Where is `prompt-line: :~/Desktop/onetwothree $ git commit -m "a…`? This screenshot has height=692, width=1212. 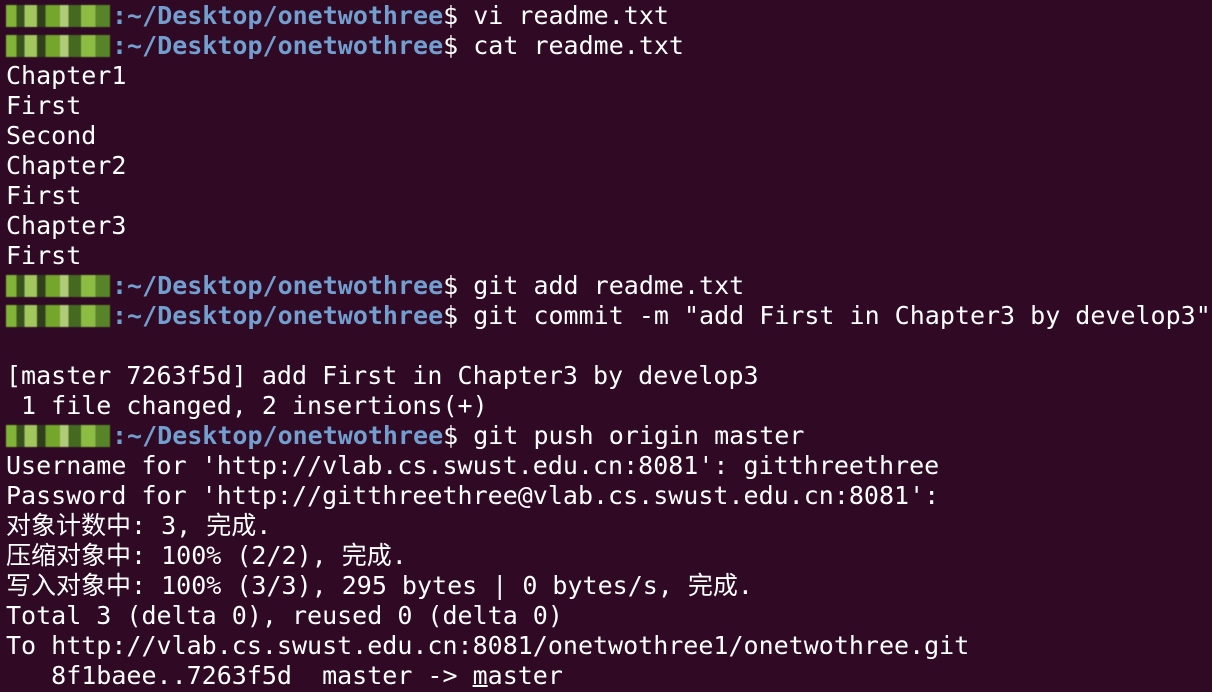 prompt-line: :~/Desktop/onetwothree $ git commit -m "a… is located at coordinates (609, 316).